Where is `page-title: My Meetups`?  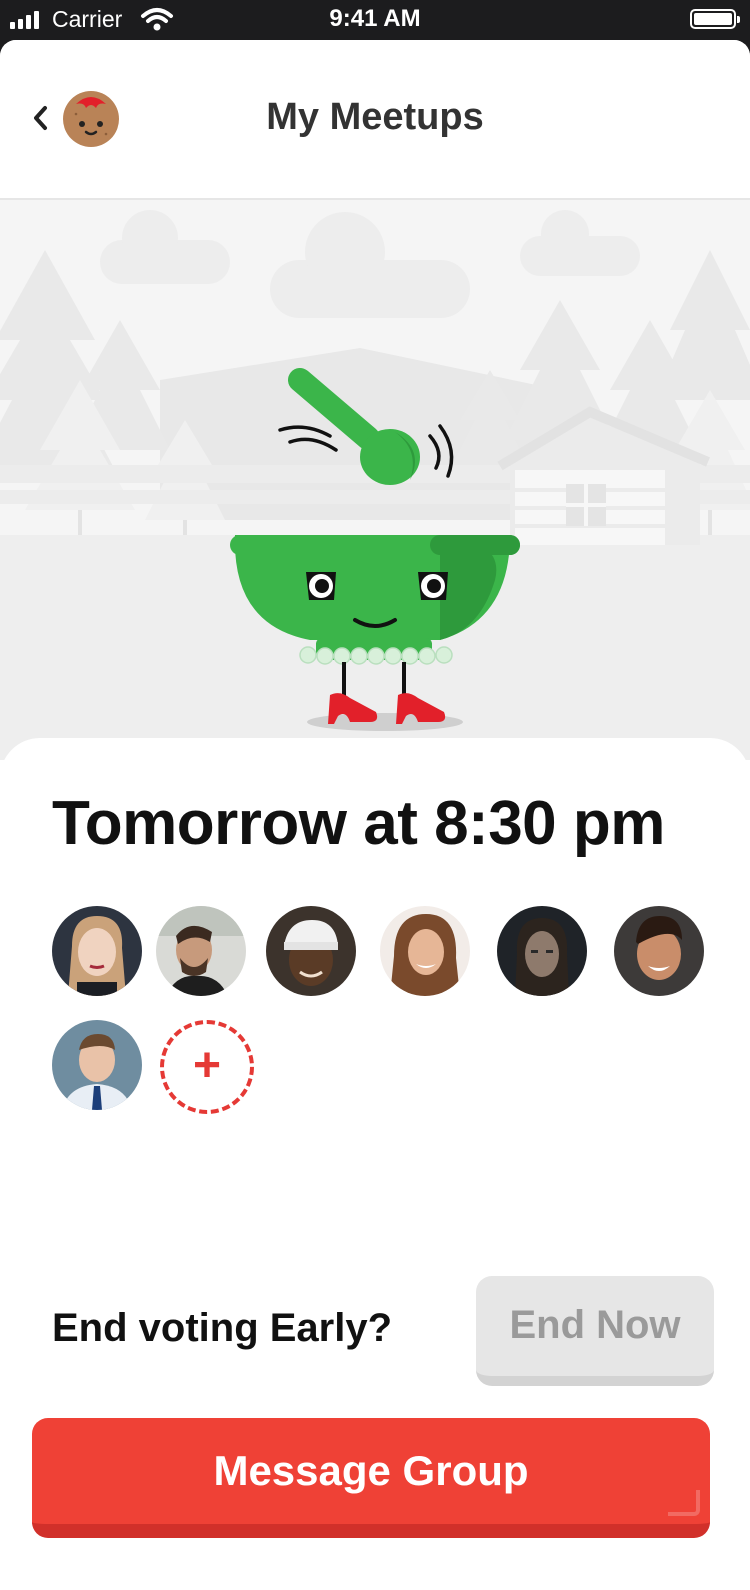
page-title: My Meetups is located at coordinates (375, 117).